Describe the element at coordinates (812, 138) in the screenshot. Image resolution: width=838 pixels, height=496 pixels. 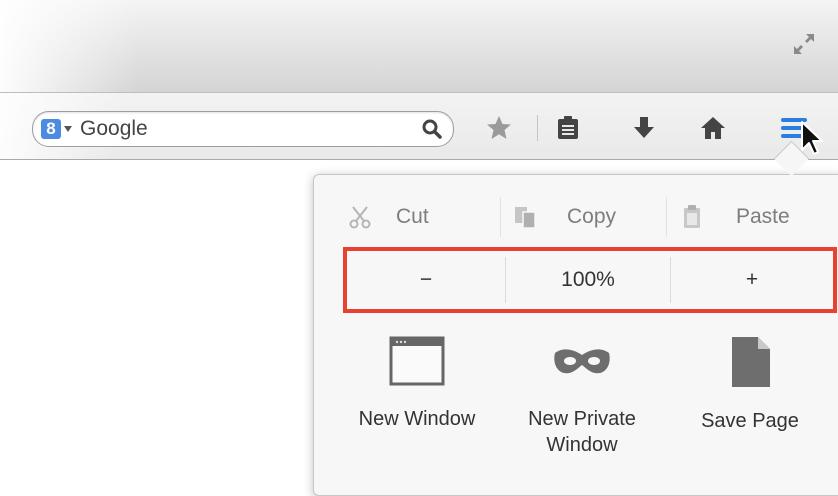
I see `mouse-cursor-icon` at that location.